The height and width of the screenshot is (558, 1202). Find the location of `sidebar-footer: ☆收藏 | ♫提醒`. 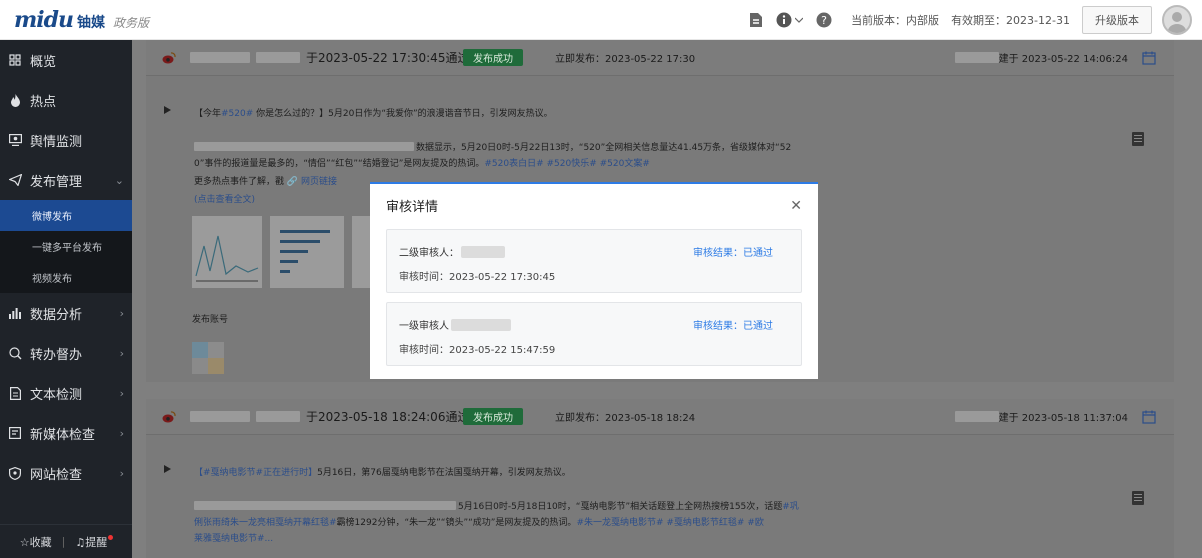

sidebar-footer: ☆收藏 | ♫提醒 is located at coordinates (66, 541).